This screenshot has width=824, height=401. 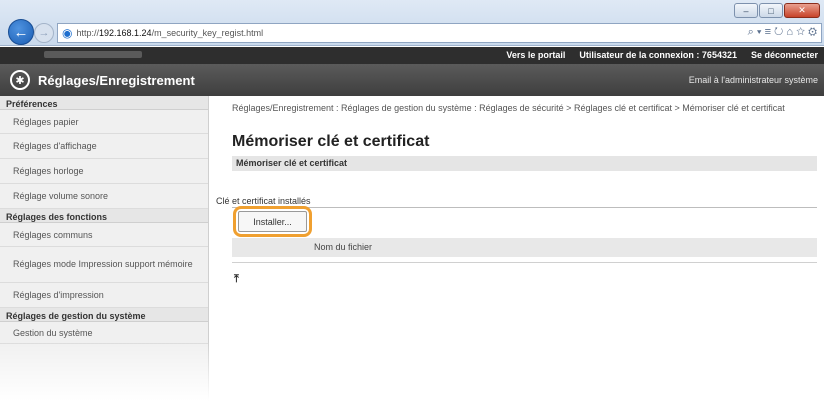 What do you see at coordinates (20, 80) in the screenshot?
I see `settings-logo-icon: ✱` at bounding box center [20, 80].